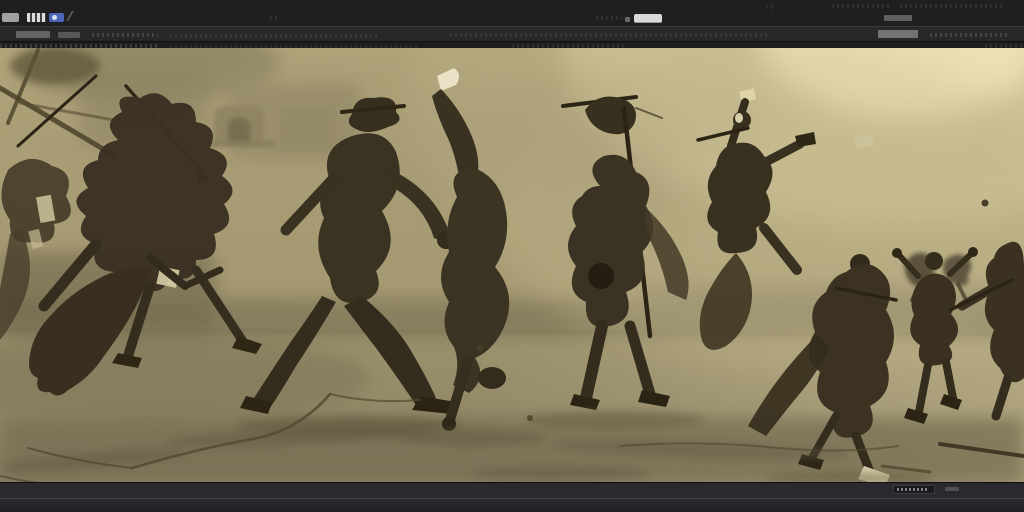  Describe the element at coordinates (10, 17) in the screenshot. I see `app-logo-gray-icon` at that location.